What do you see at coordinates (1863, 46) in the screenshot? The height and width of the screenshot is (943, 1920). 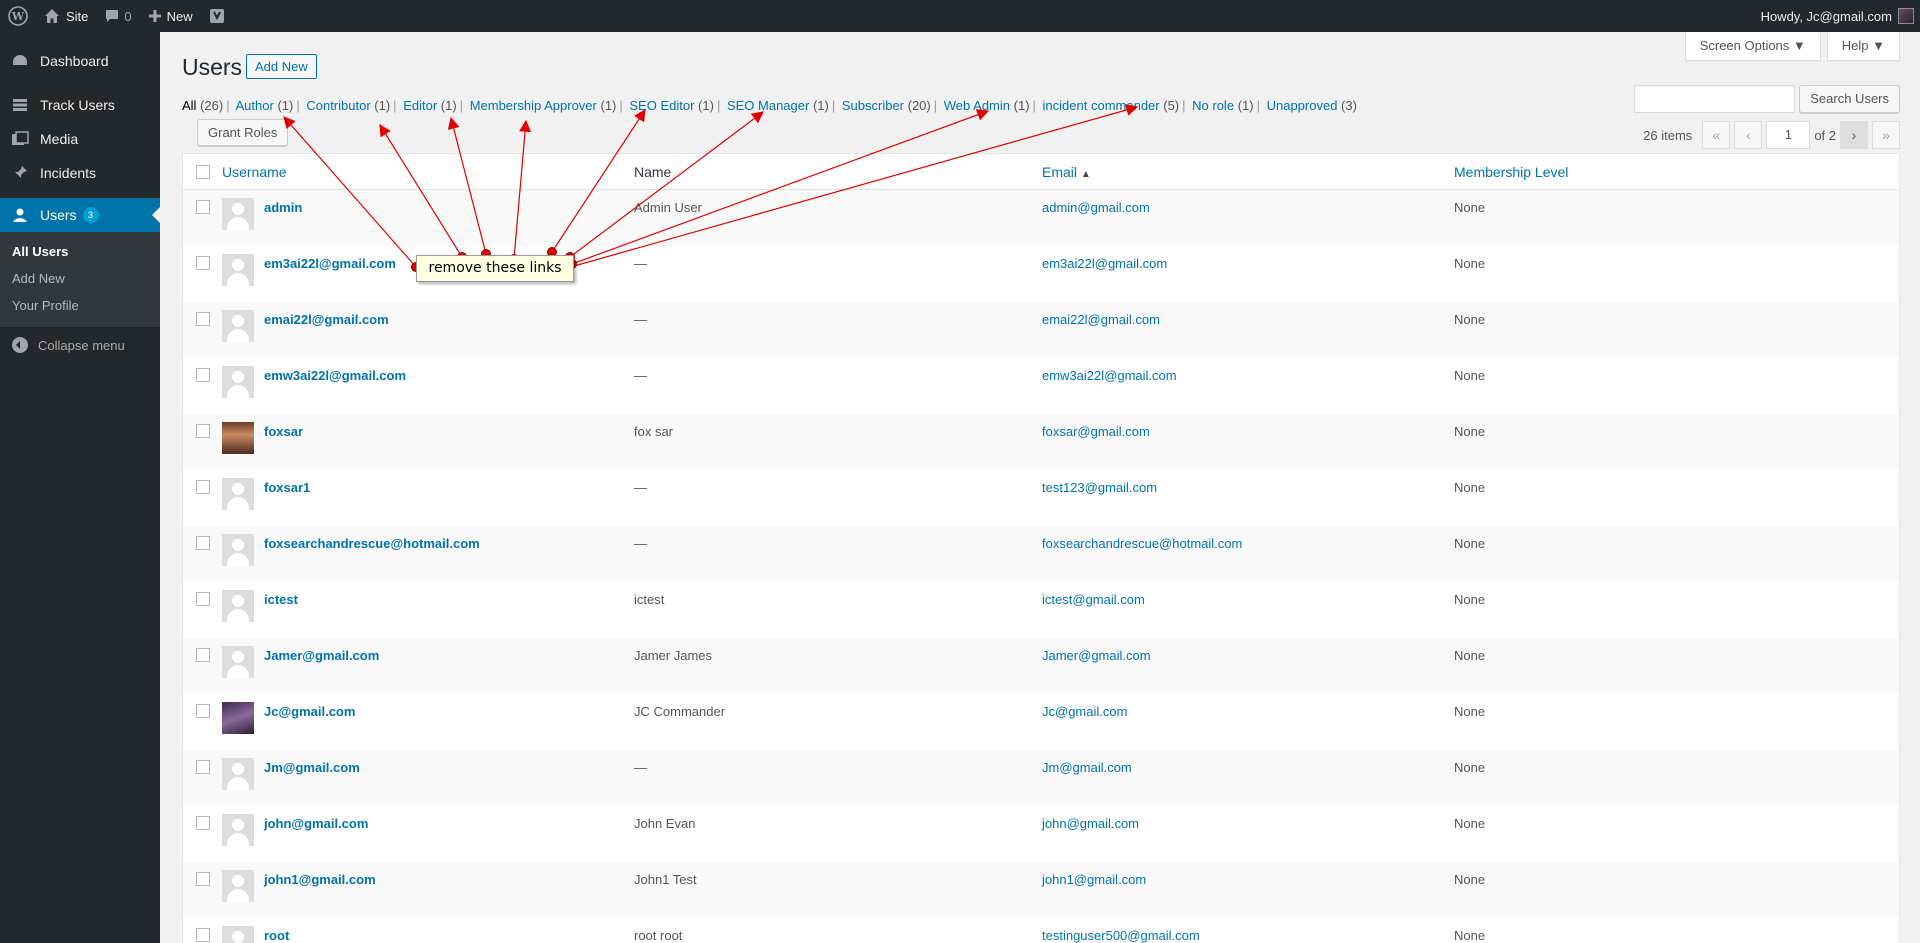 I see `help-button: Help ▼` at bounding box center [1863, 46].